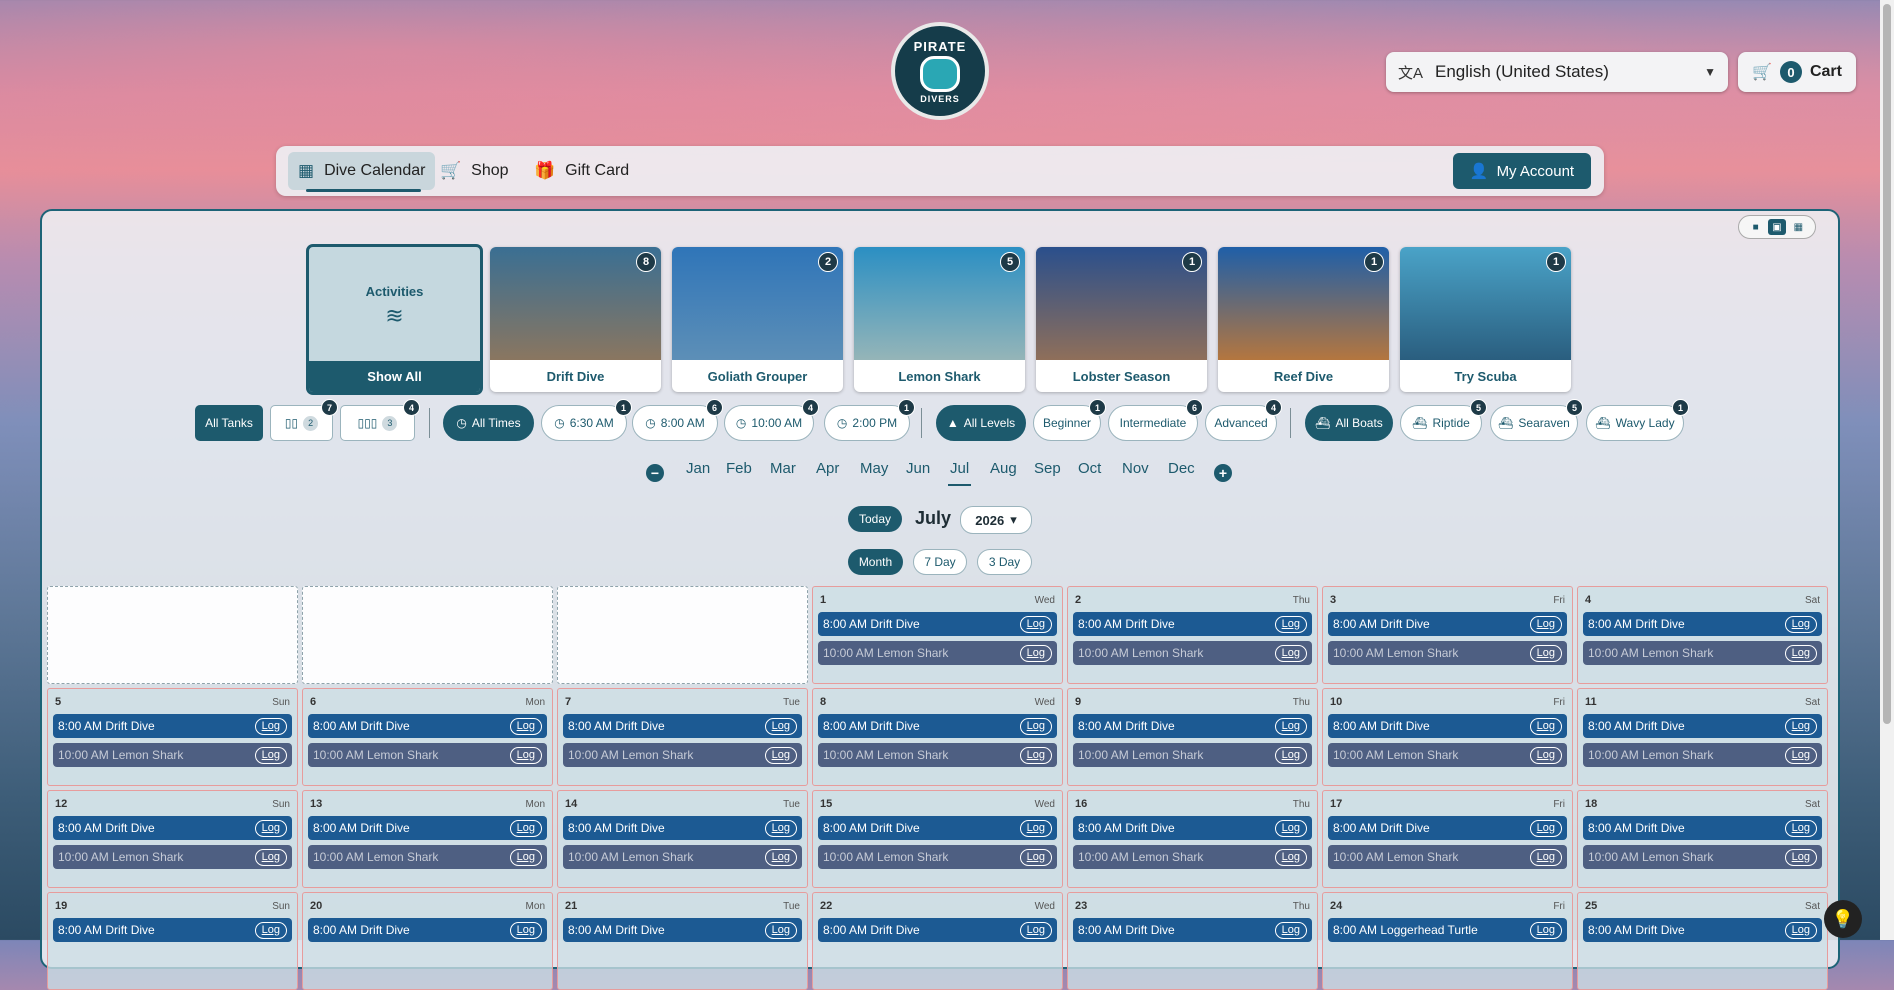  Describe the element at coordinates (1485, 319) in the screenshot. I see `activity-card-5: Try Scuba 1` at that location.